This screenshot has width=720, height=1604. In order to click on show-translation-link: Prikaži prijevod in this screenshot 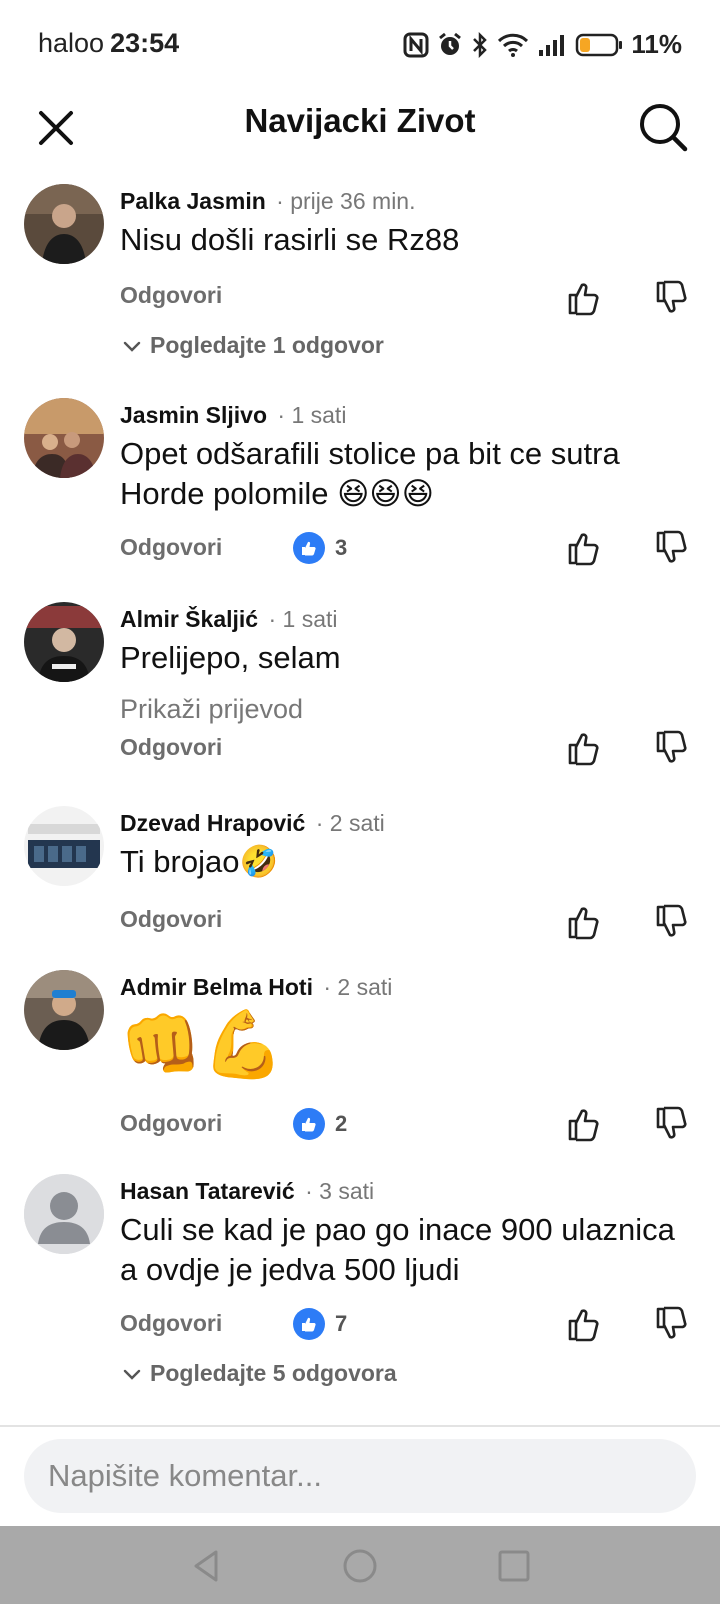, I will do `click(211, 709)`.